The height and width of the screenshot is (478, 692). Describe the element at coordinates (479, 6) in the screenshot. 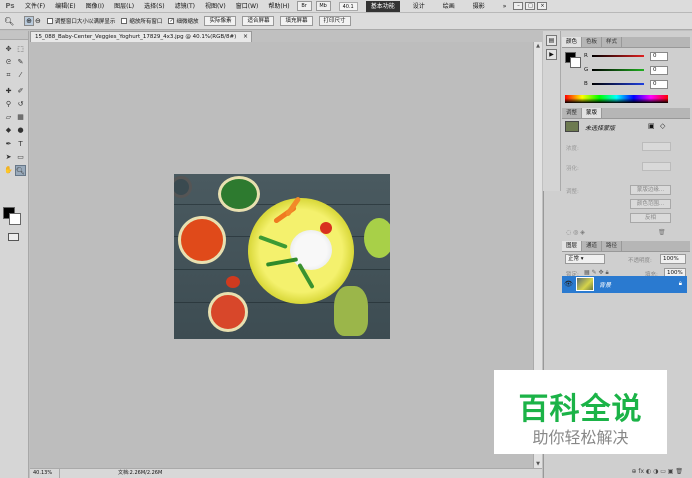

I see `workspace-photography: 摄影` at that location.